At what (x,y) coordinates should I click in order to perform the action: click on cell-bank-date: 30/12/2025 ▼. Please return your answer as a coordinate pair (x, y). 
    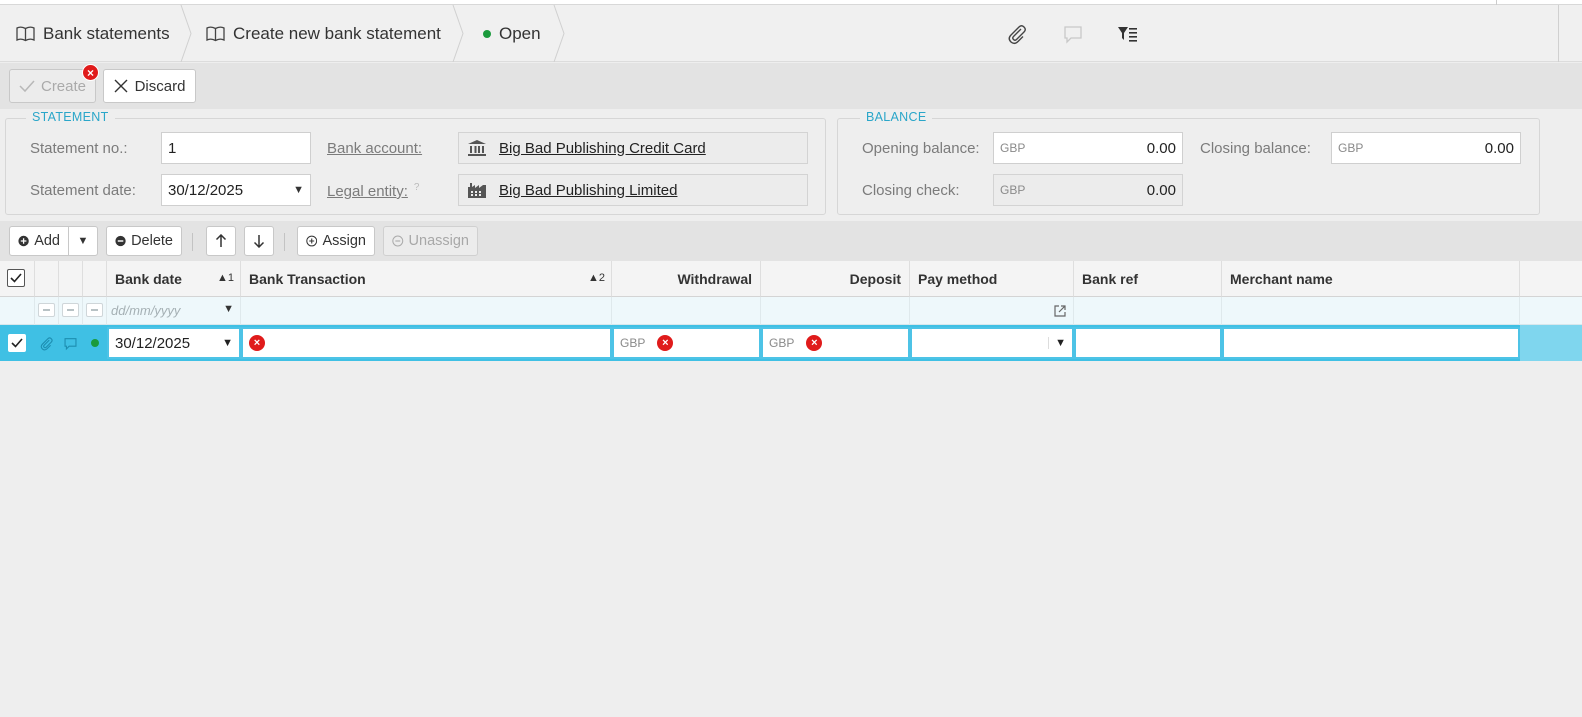
    Looking at the image, I should click on (174, 343).